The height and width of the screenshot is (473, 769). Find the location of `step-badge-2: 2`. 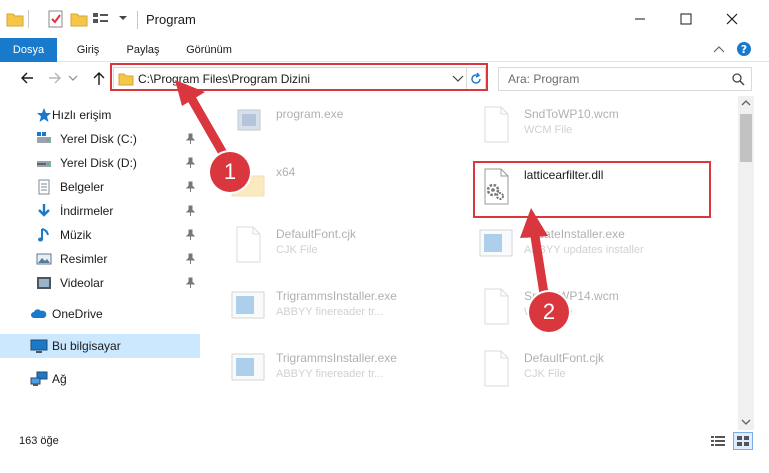

step-badge-2: 2 is located at coordinates (549, 312).